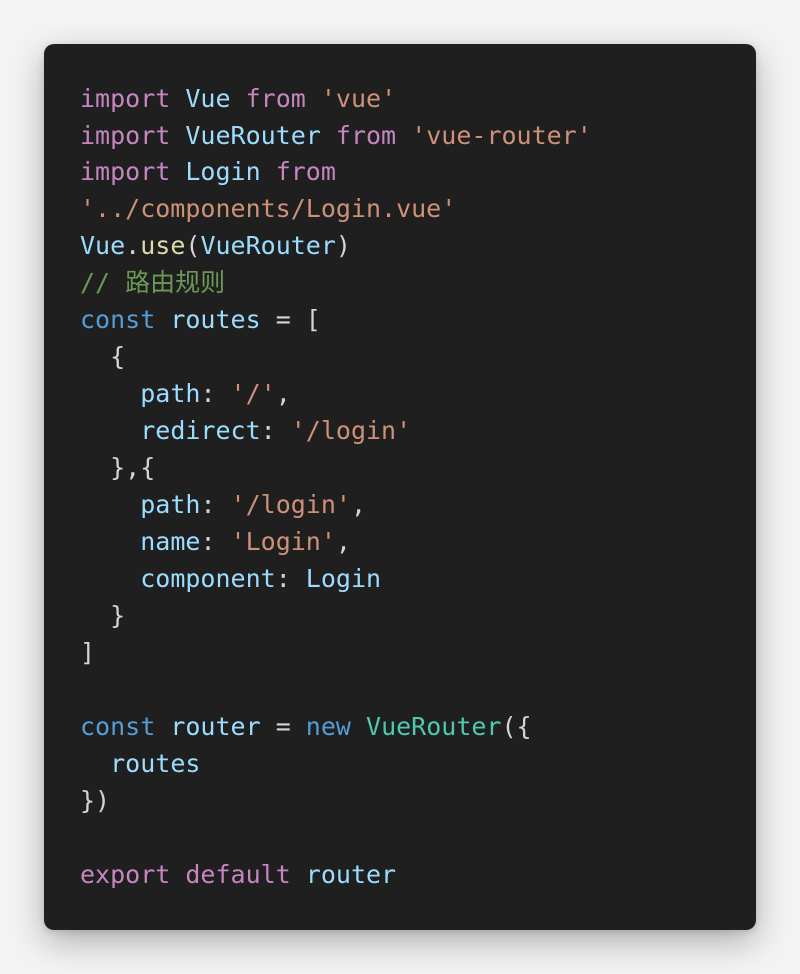 This screenshot has width=800, height=974. Describe the element at coordinates (193, 245) in the screenshot. I see `code-token: (` at that location.